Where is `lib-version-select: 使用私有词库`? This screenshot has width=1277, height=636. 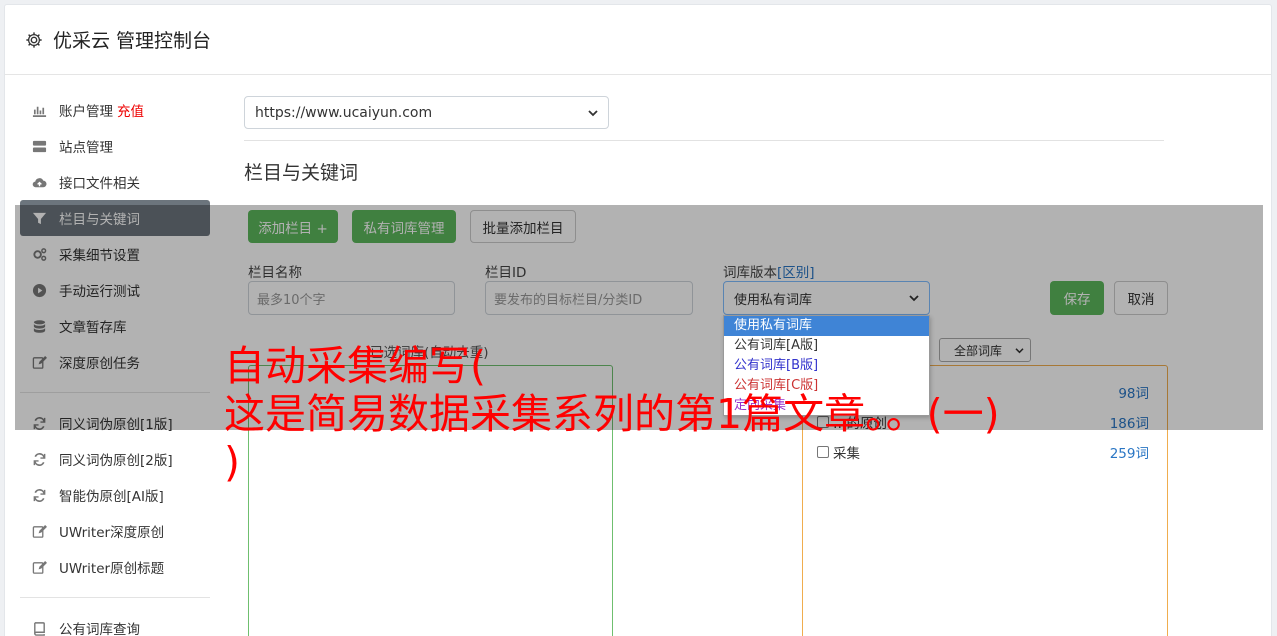
lib-version-select: 使用私有词库 is located at coordinates (826, 298).